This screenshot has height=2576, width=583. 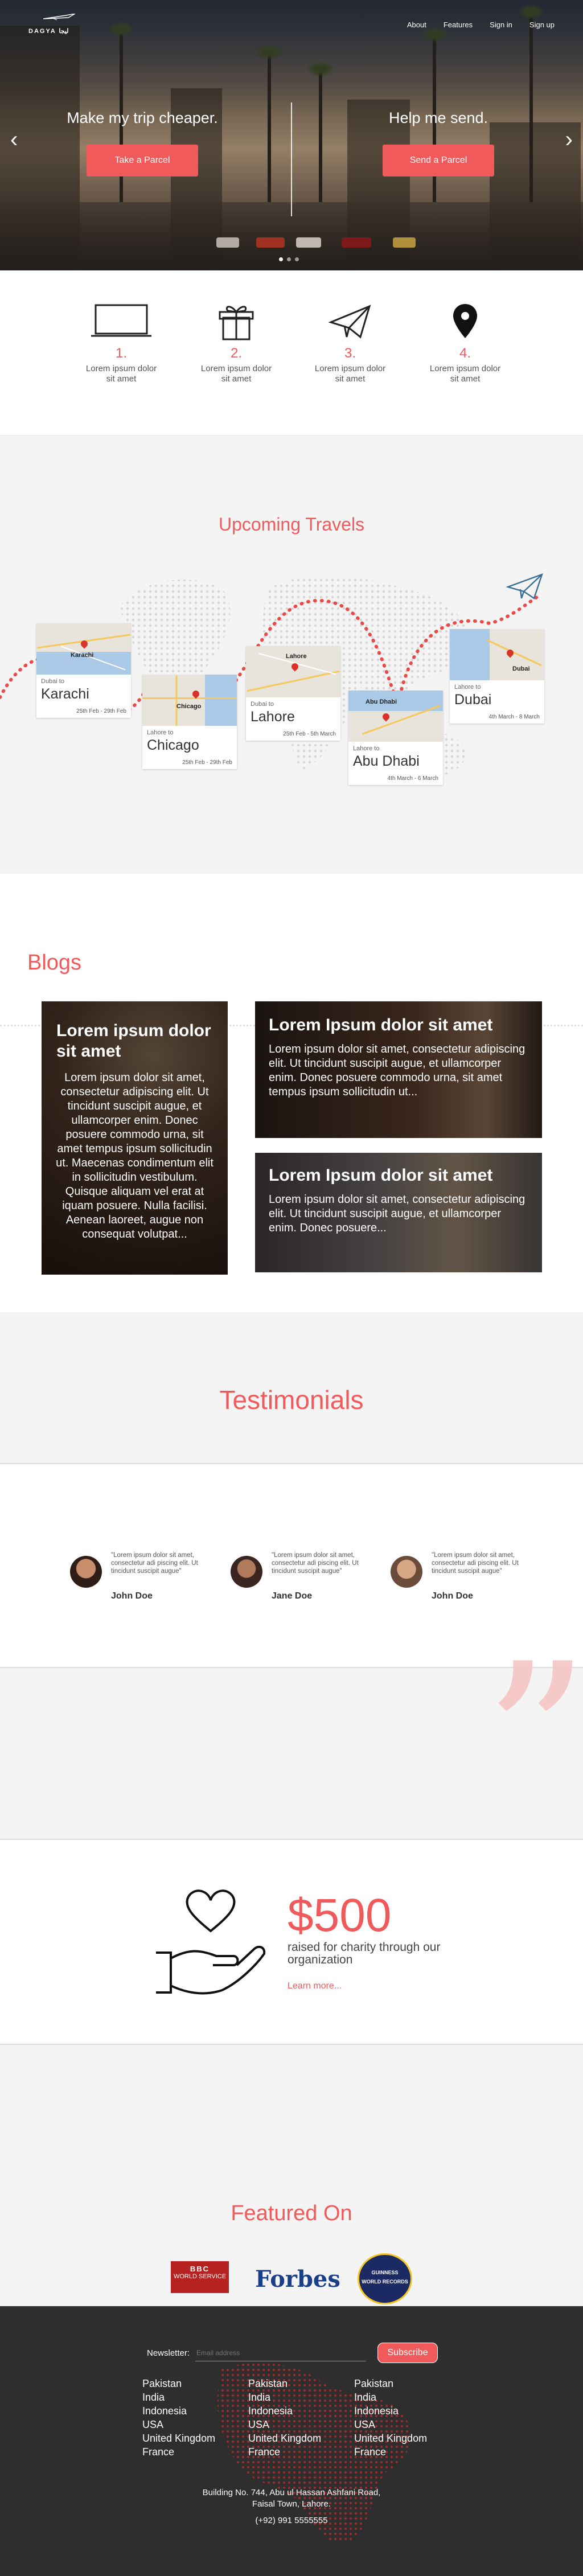 What do you see at coordinates (292, 1596) in the screenshot?
I see `testimonial-name: Jane Doe` at bounding box center [292, 1596].